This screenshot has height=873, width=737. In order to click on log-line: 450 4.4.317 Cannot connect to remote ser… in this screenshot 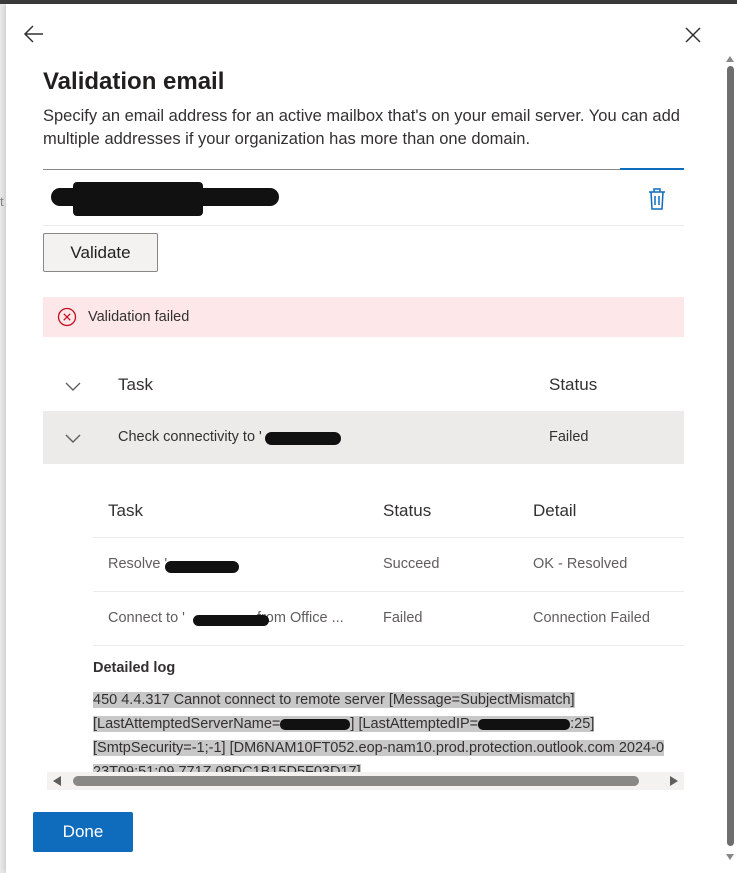, I will do `click(334, 700)`.